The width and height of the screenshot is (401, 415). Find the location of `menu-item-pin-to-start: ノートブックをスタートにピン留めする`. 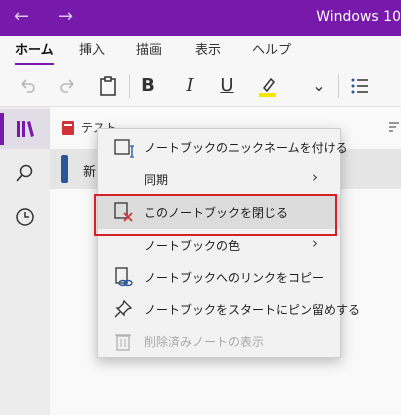

menu-item-pin-to-start: ノートブックをスタートにピン留めする is located at coordinates (229, 309).